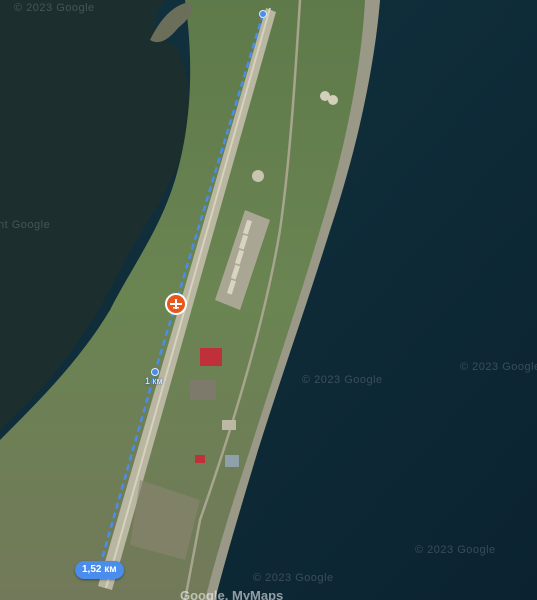 The height and width of the screenshot is (600, 537). Describe the element at coordinates (99, 570) in the screenshot. I see `distance-badge: 1,52 км` at that location.